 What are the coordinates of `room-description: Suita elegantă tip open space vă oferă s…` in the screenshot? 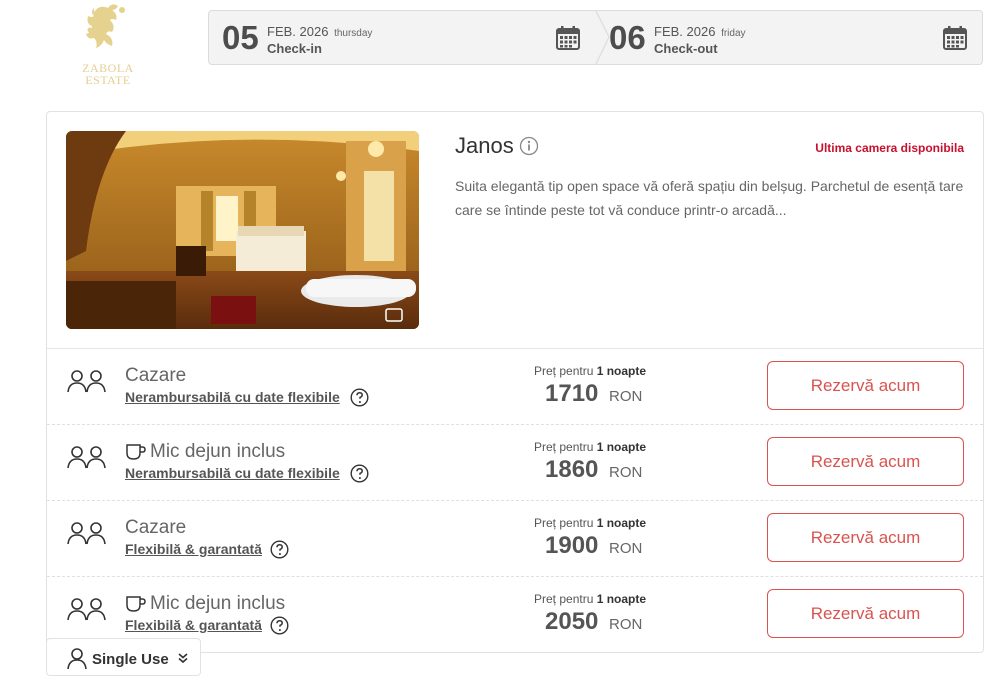 It's located at (709, 198).